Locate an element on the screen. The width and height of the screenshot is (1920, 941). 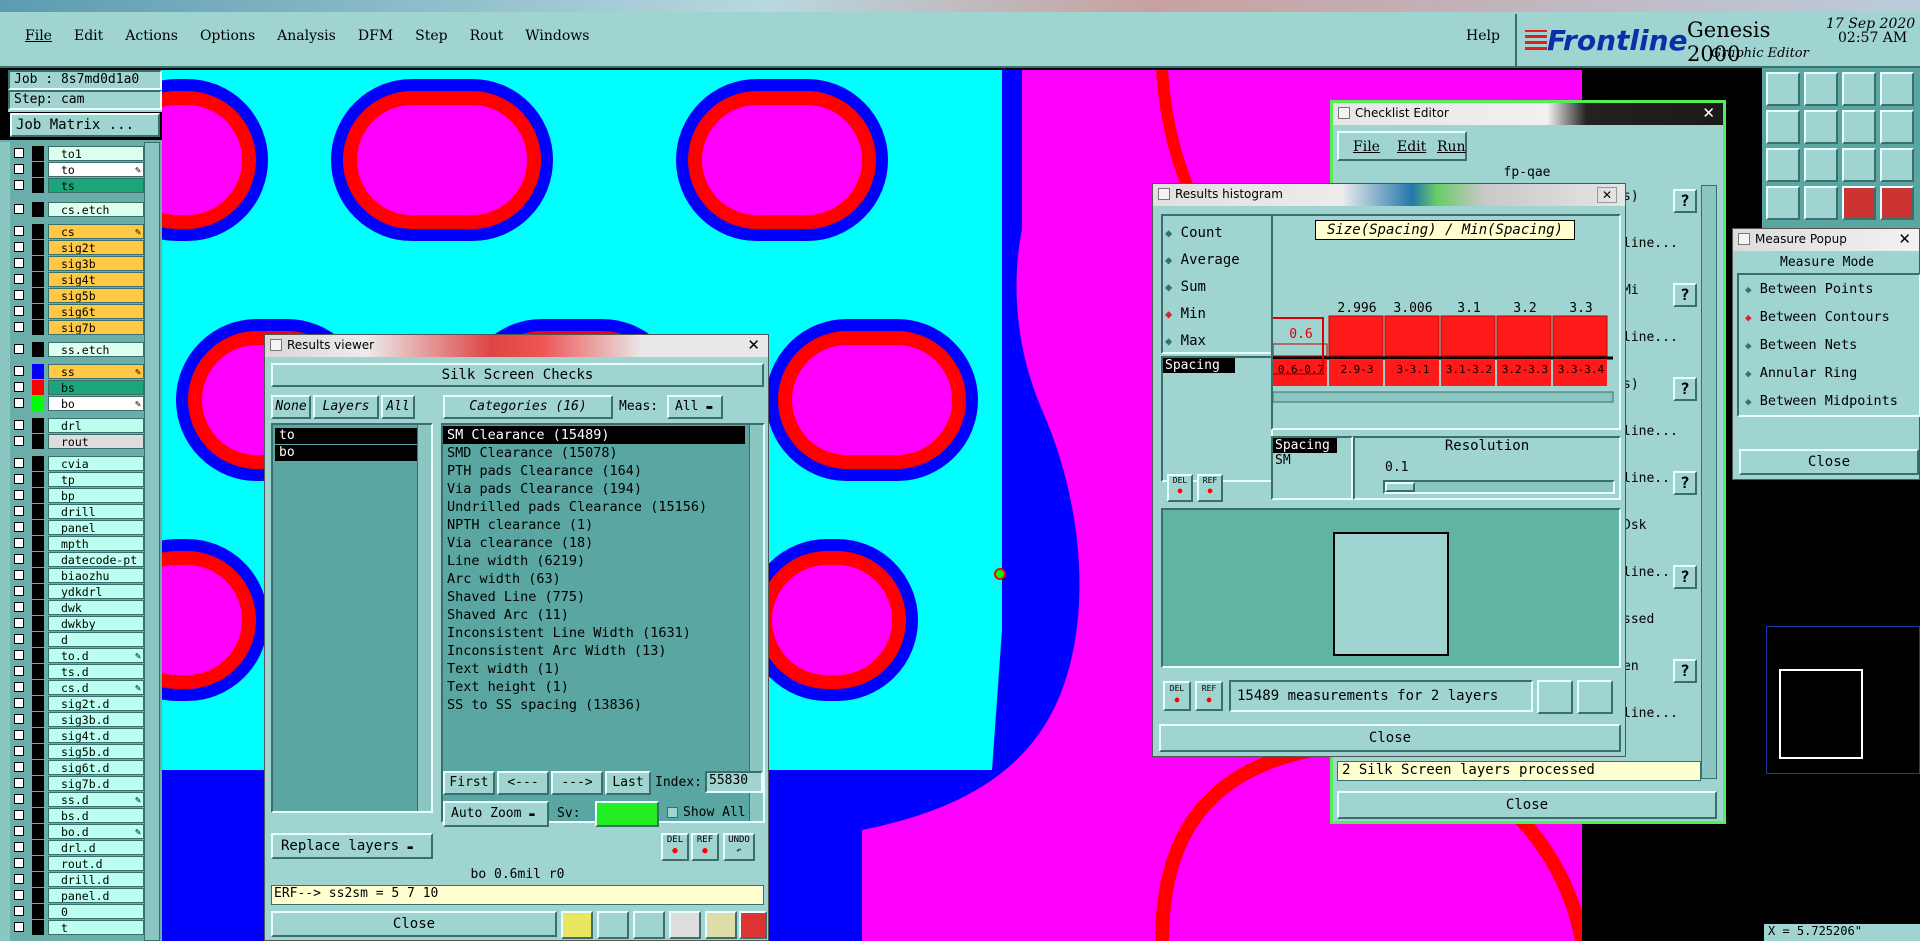
layer-name: sig2t.d is located at coordinates (96, 703).